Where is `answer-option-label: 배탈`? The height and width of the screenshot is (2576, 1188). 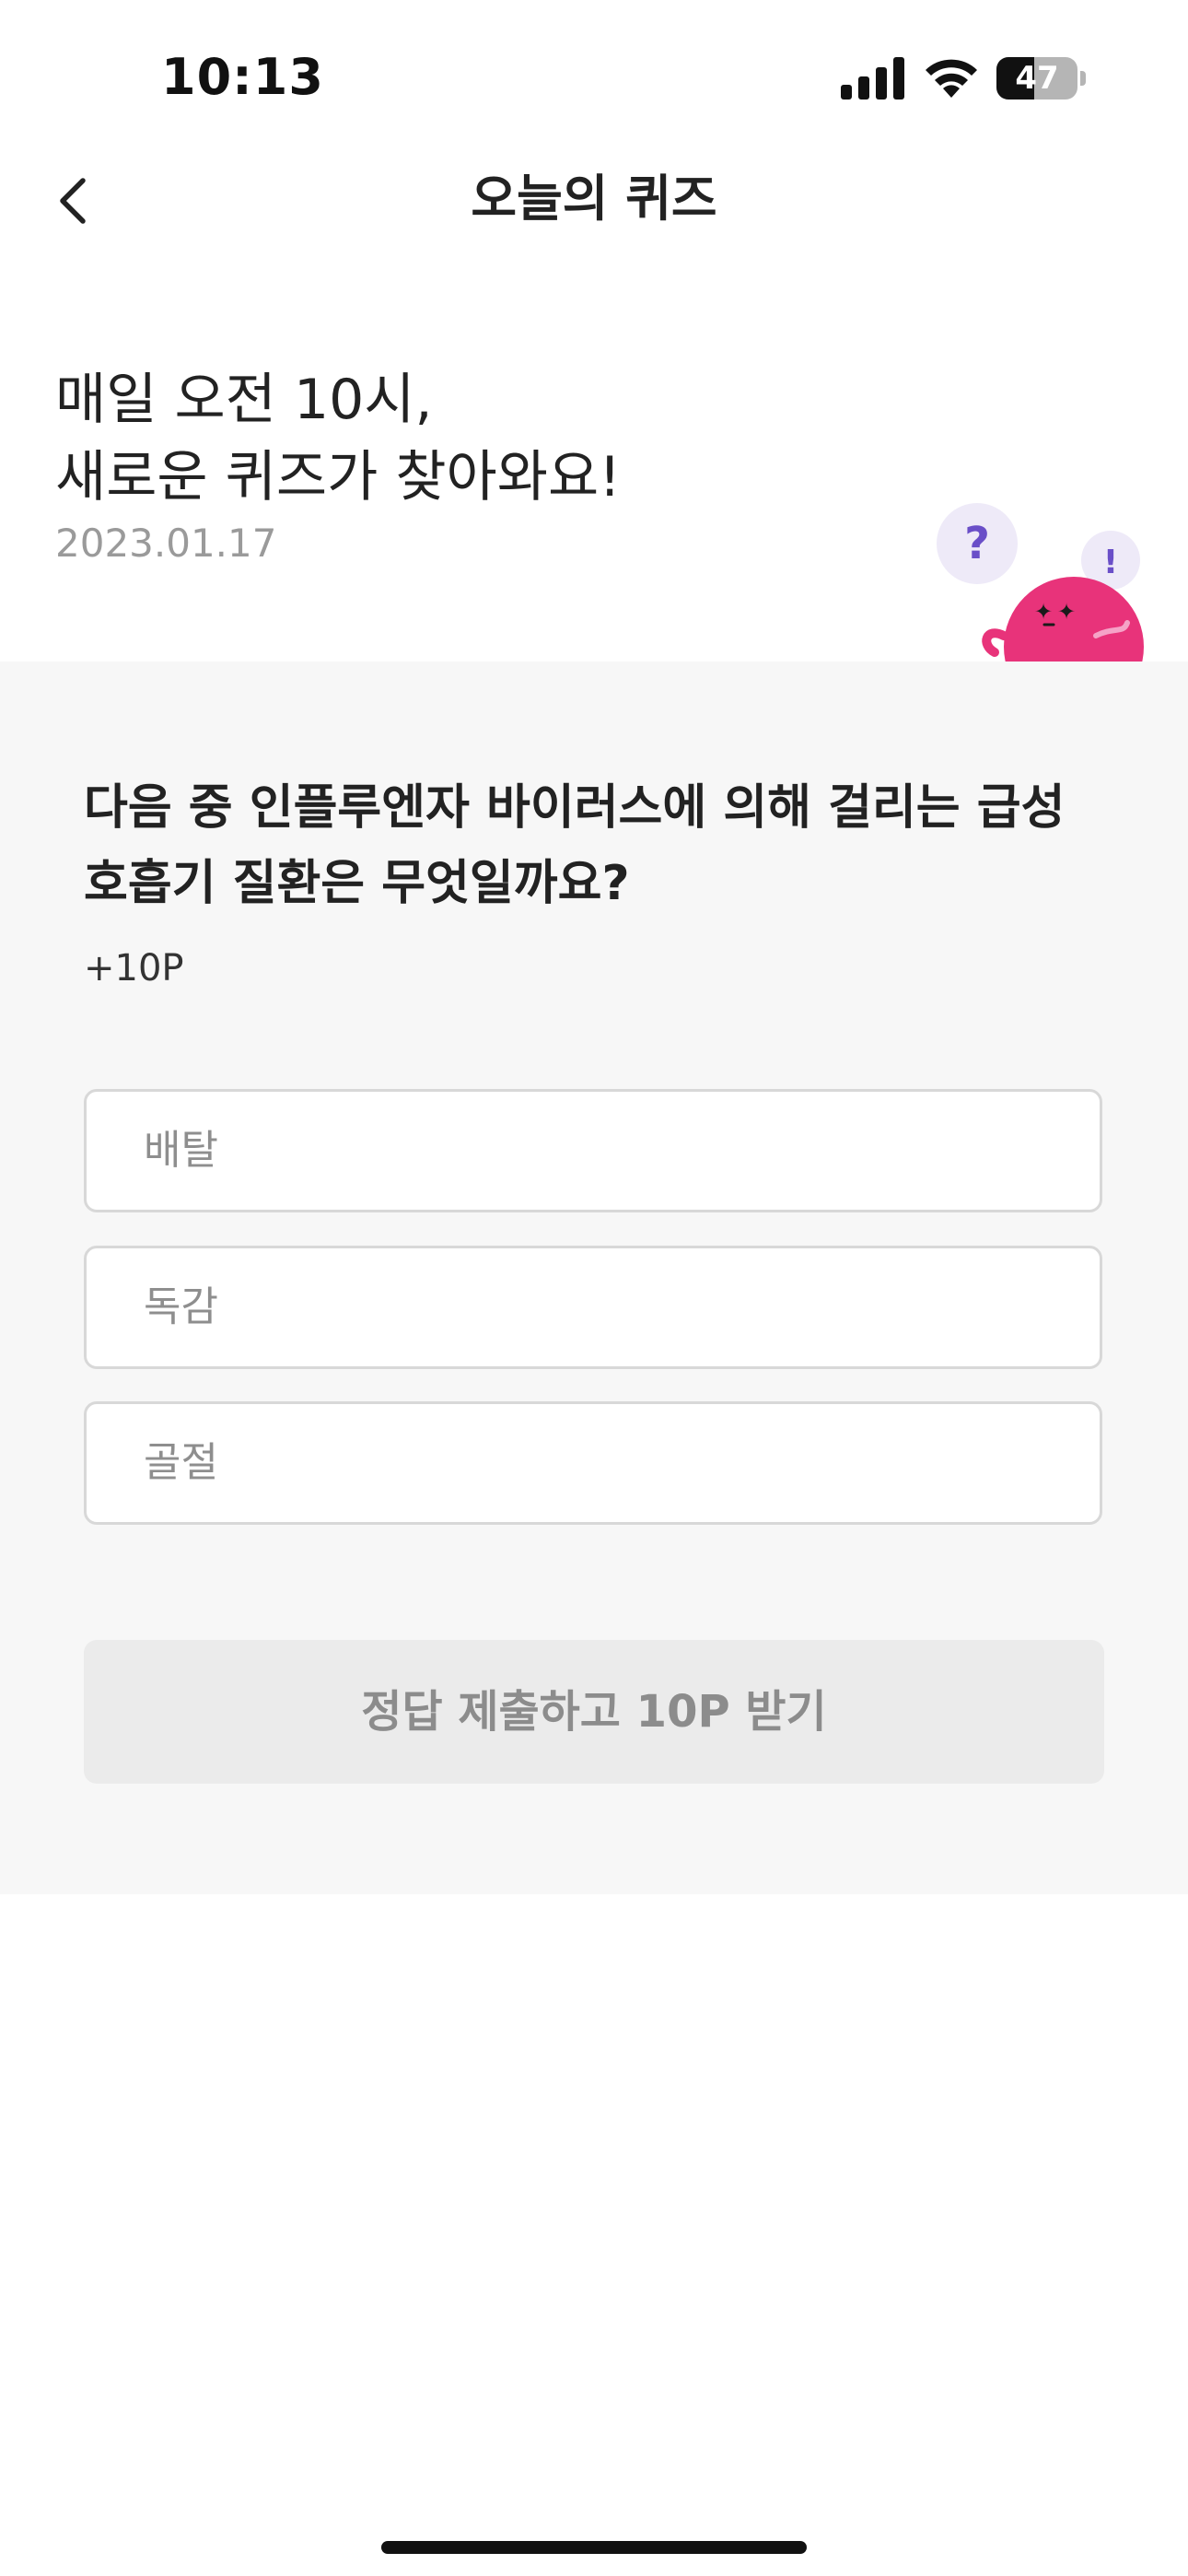
answer-option-label: 배탈 is located at coordinates (181, 1150).